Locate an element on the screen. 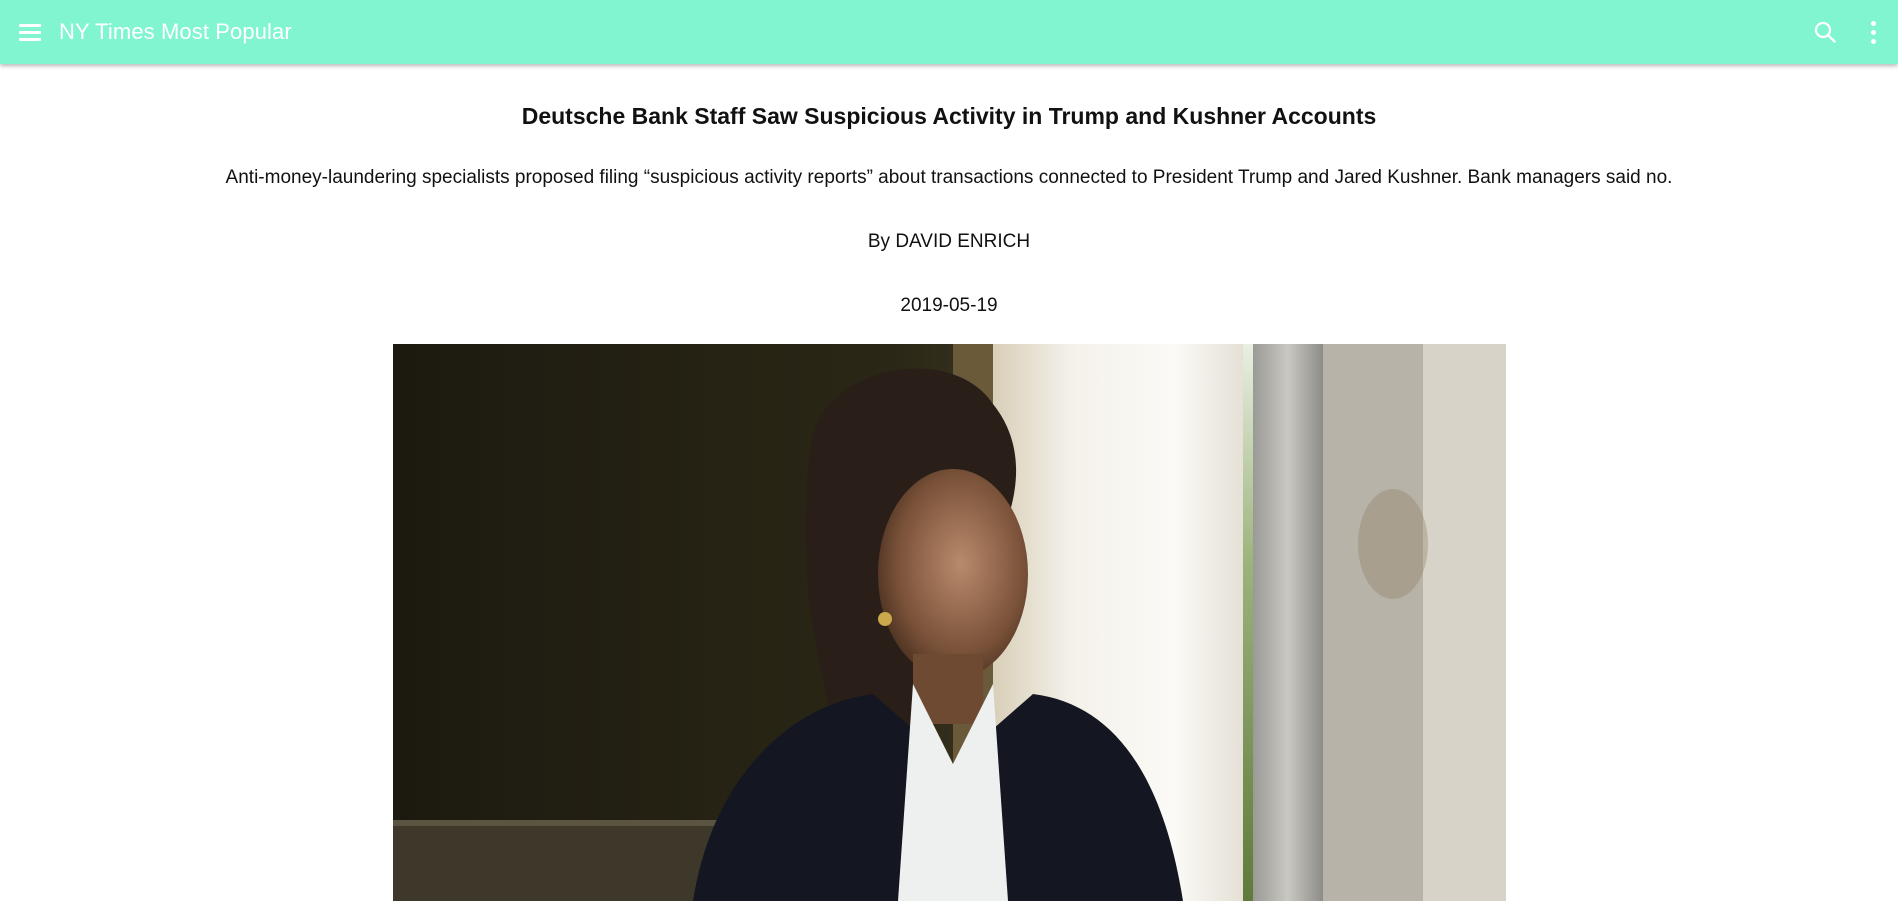 Image resolution: width=1898 pixels, height=901 pixels. article-date: 2019-05-19 is located at coordinates (949, 305).